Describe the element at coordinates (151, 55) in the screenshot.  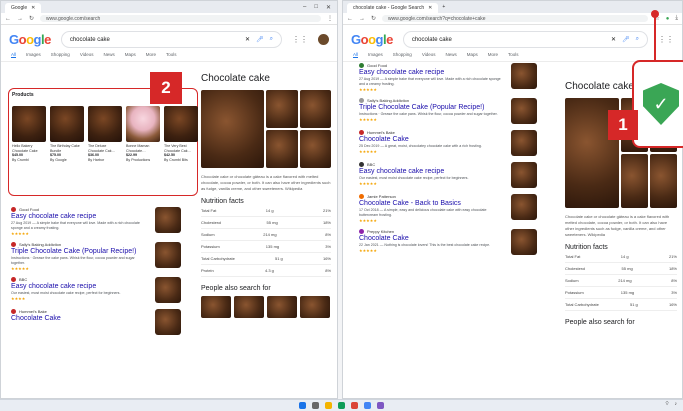
I see `filter-more: More` at that location.